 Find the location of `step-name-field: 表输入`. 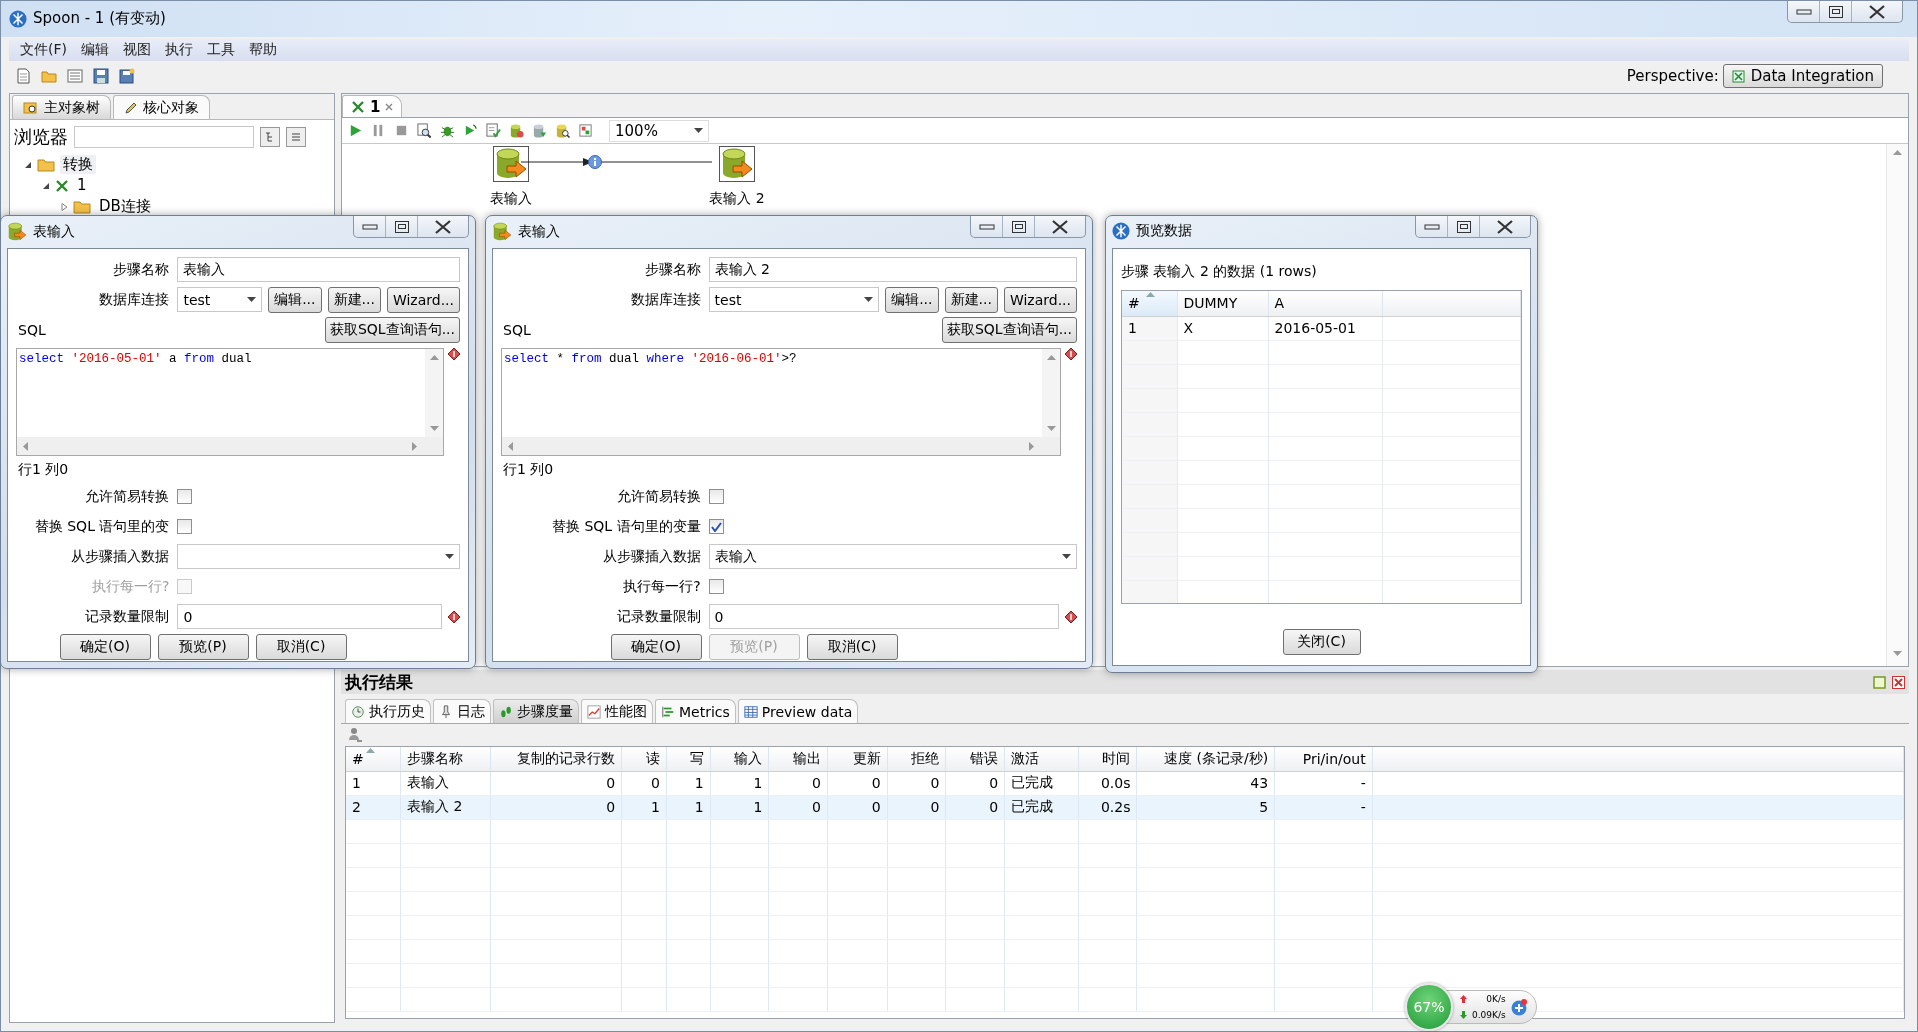

step-name-field: 表输入 is located at coordinates (318, 269).